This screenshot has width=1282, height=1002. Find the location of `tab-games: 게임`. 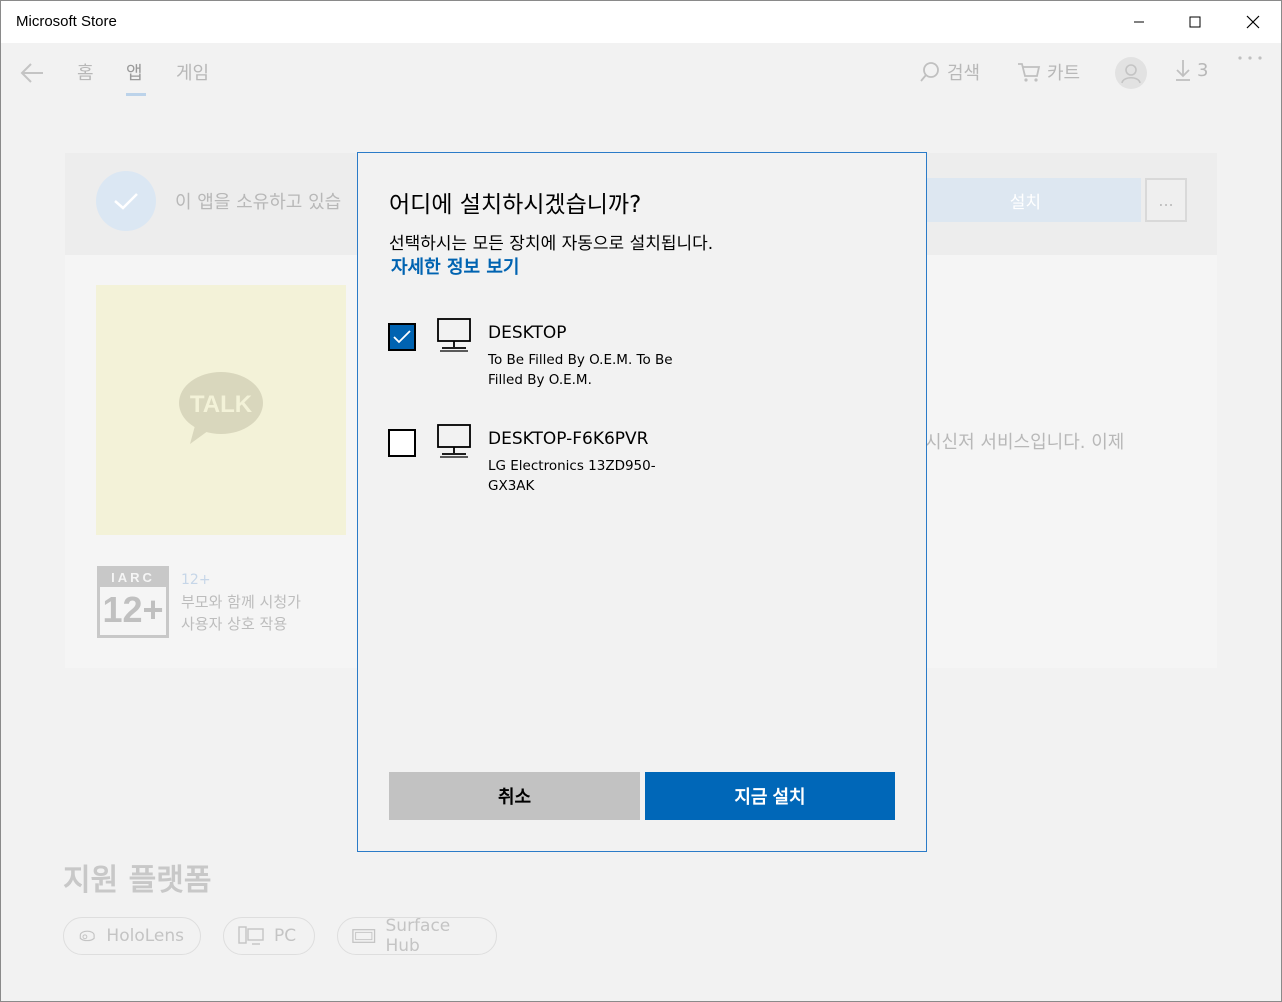

tab-games: 게임 is located at coordinates (192, 72).